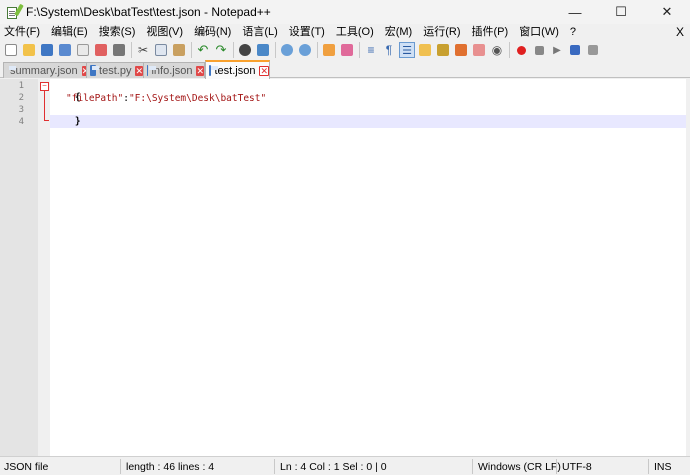  What do you see at coordinates (479, 50) in the screenshot?
I see `folder-workspace-icon` at bounding box center [479, 50].